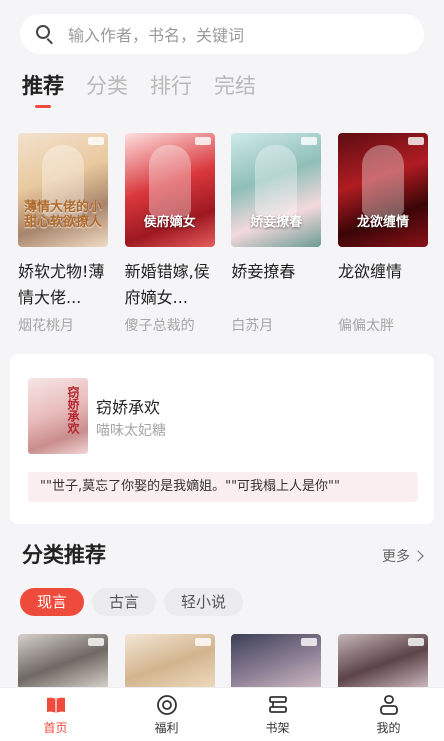 This screenshot has height=741, width=444. Describe the element at coordinates (46, 326) in the screenshot. I see `book-author: 烟花桃月` at that location.